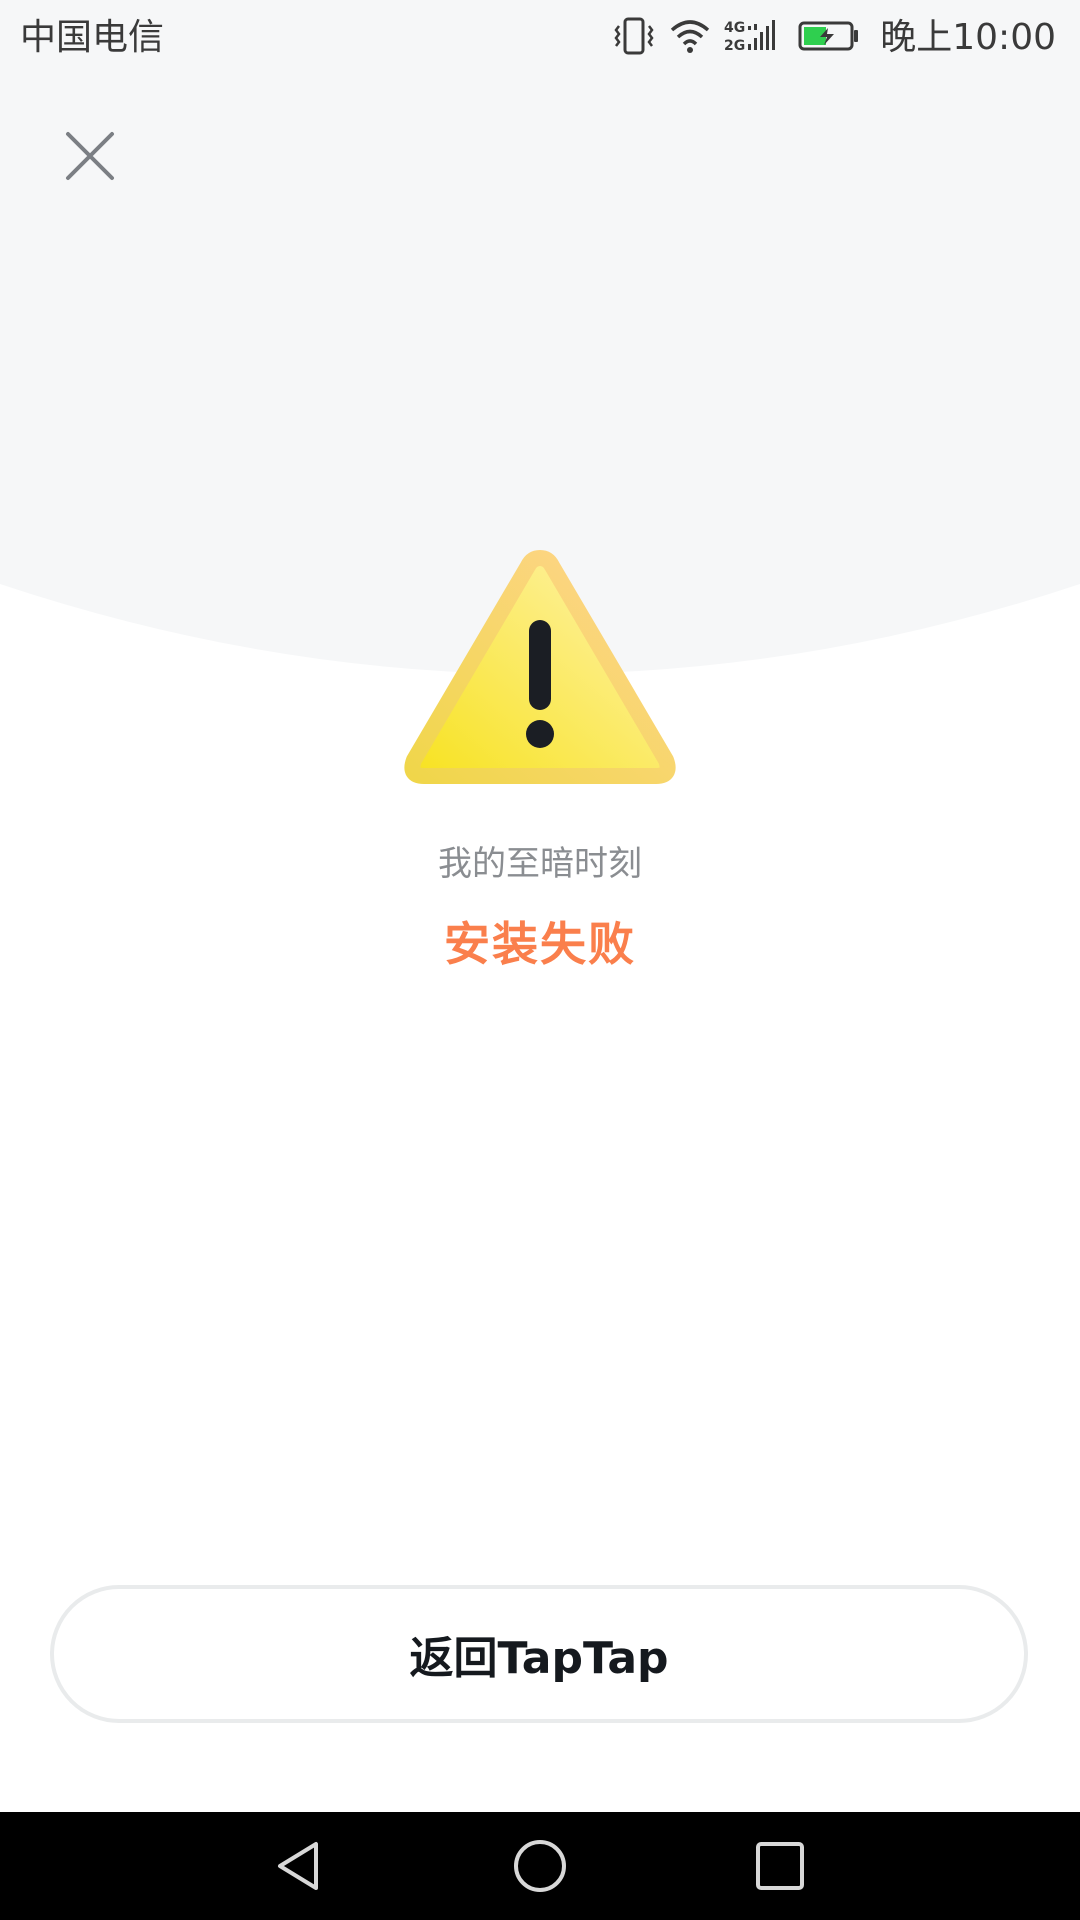 This screenshot has height=1920, width=1080. I want to click on warning-icon, so click(540, 664).